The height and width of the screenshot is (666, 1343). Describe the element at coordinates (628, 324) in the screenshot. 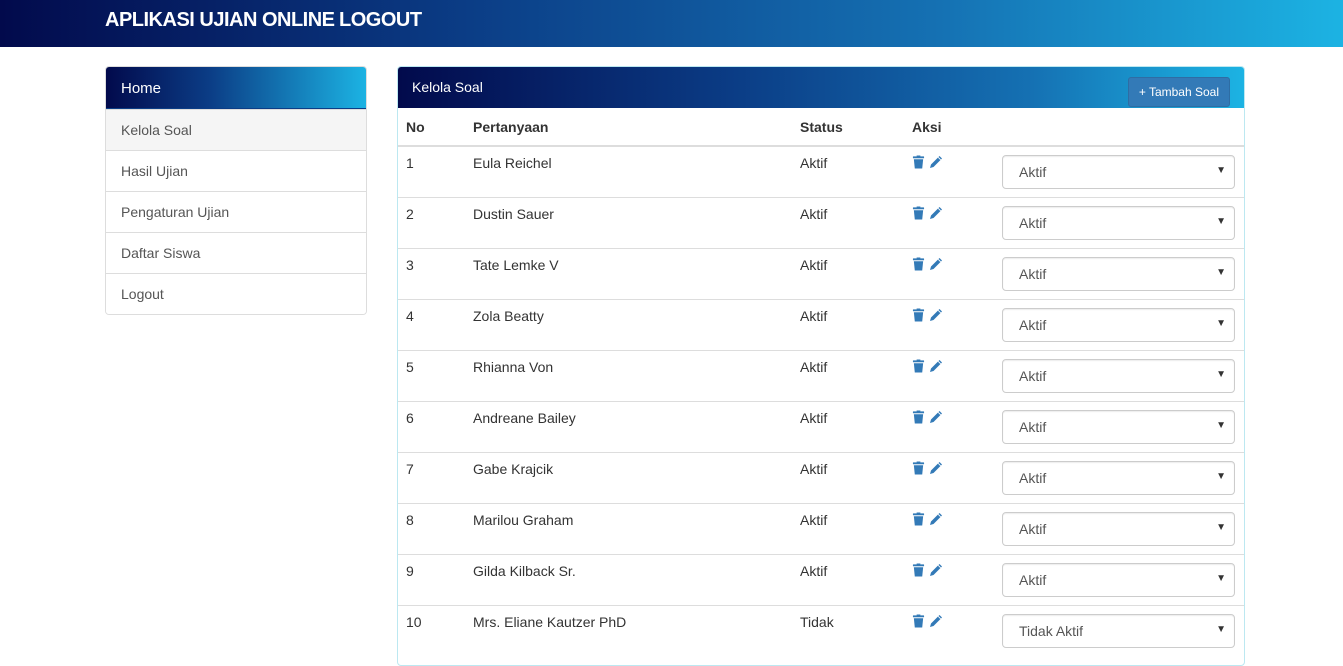

I see `row-question: Zola Beatty` at that location.